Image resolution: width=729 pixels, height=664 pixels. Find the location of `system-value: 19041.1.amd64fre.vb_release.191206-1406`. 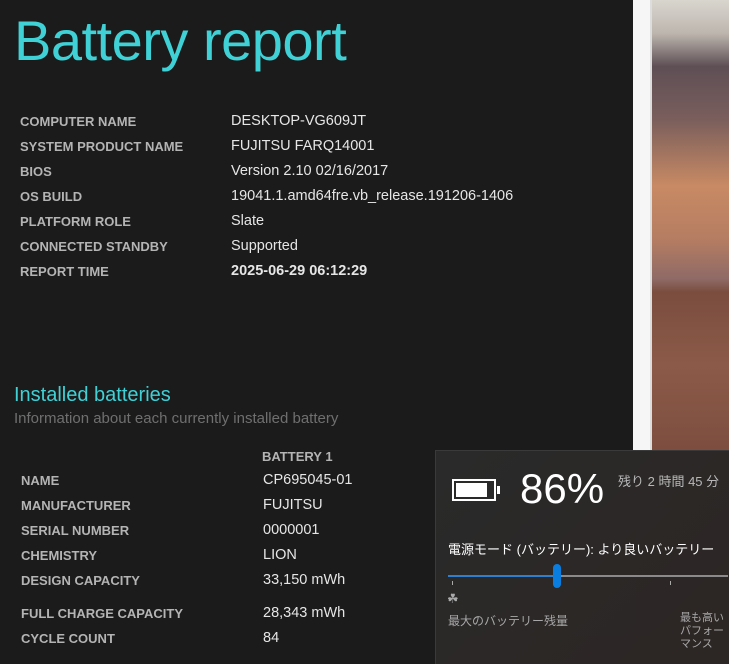

system-value: 19041.1.amd64fre.vb_release.191206-1406 is located at coordinates (372, 196).